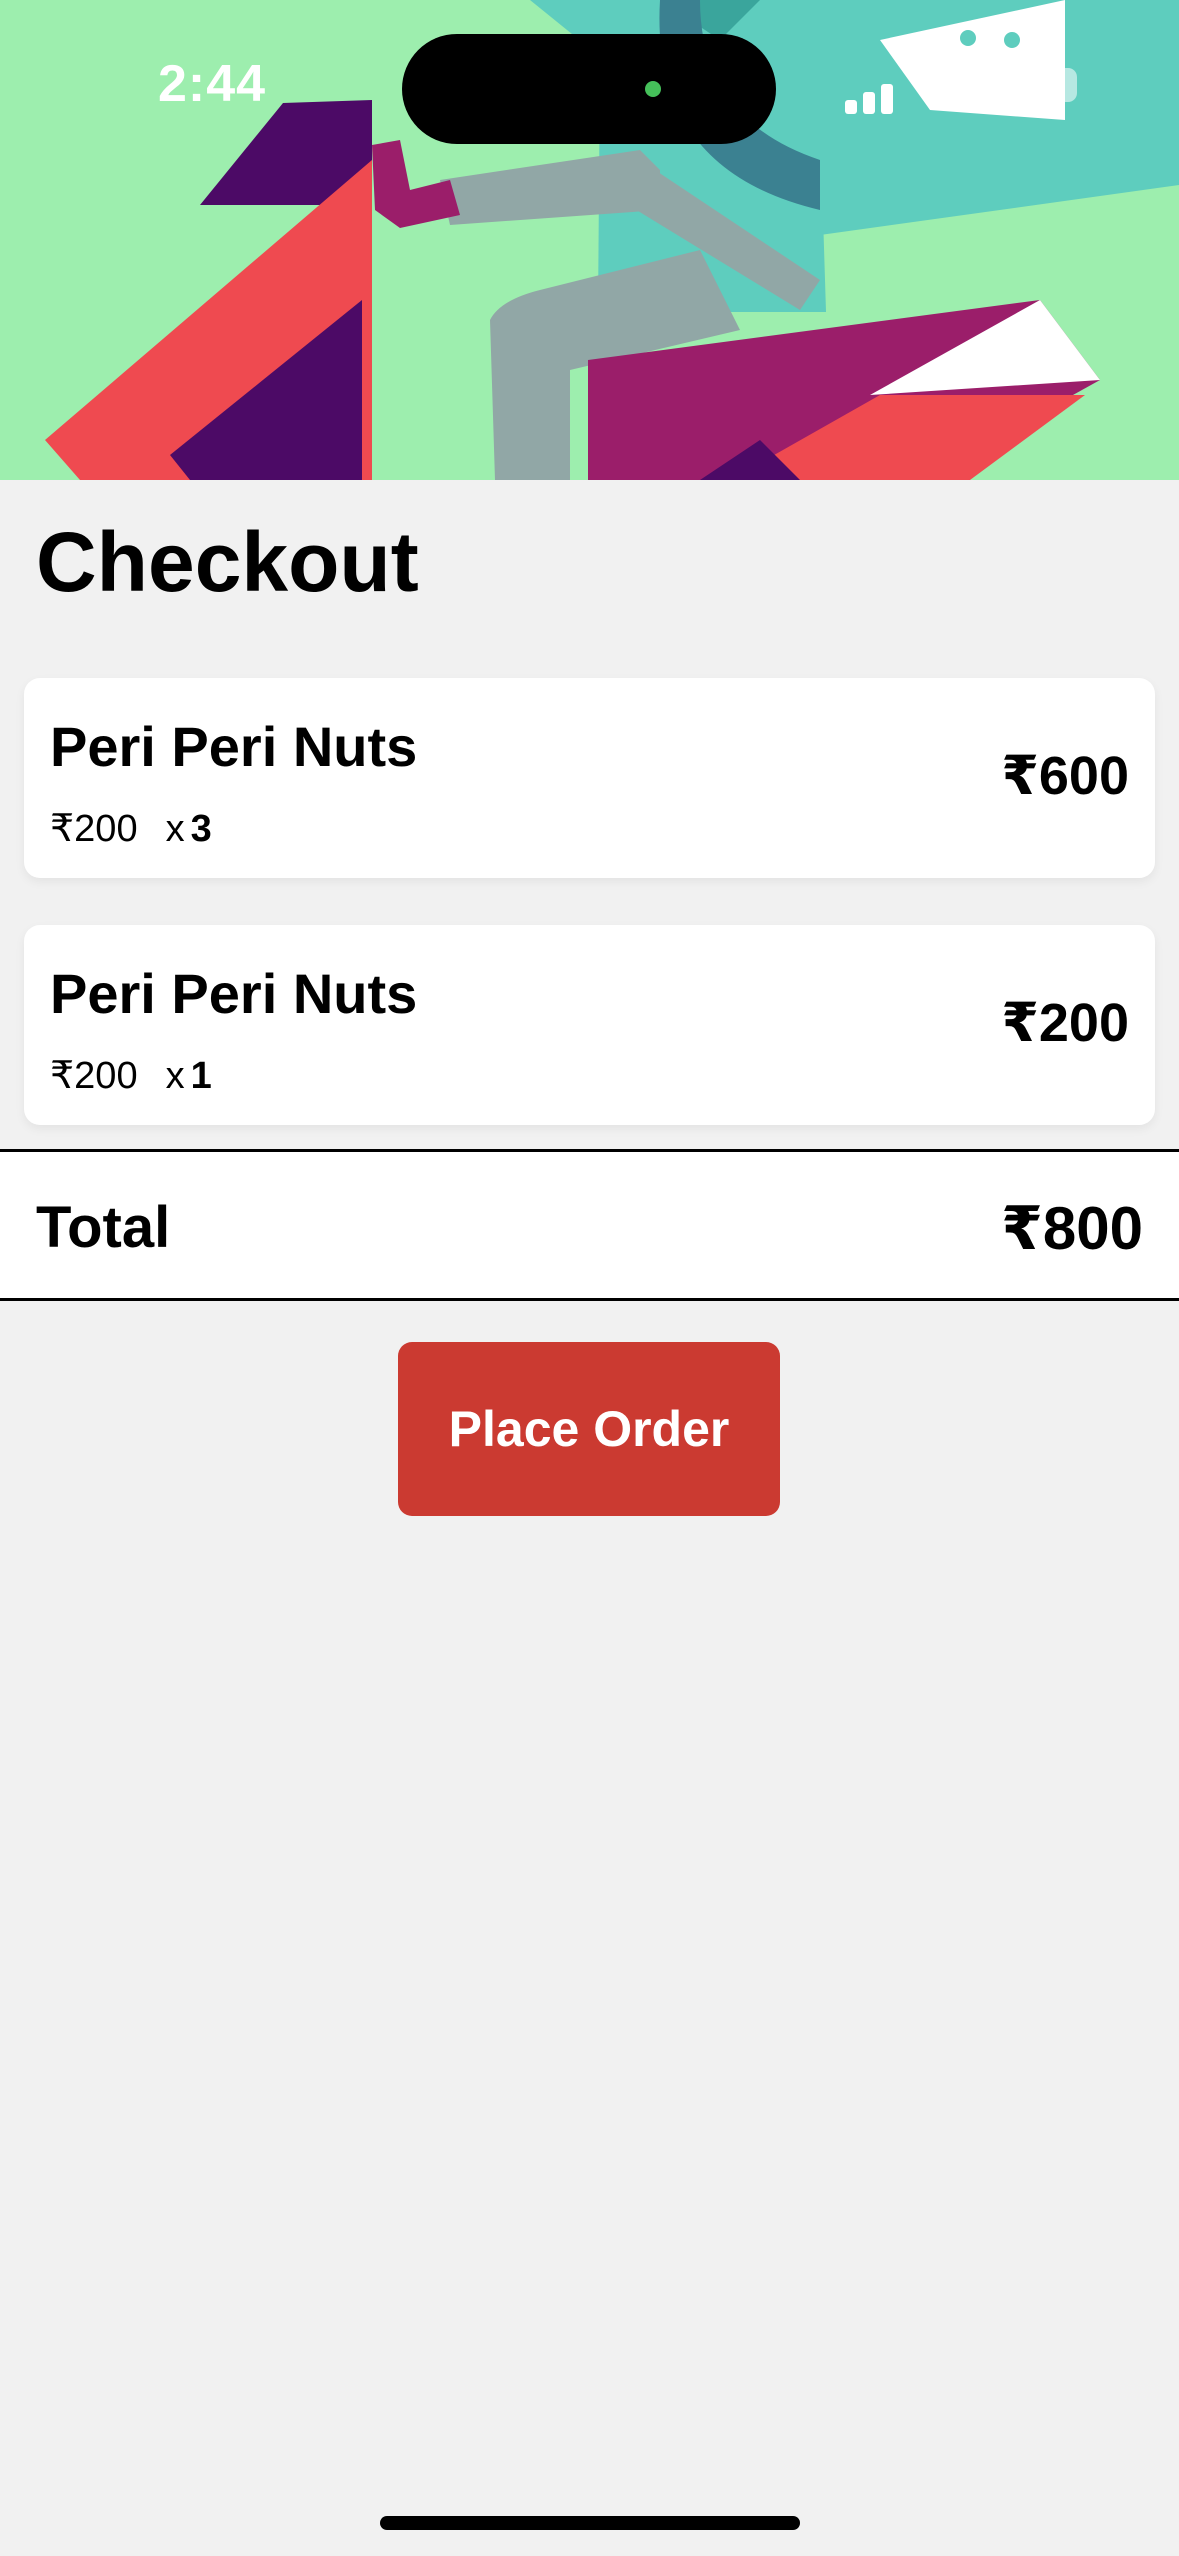  I want to click on item-quantity: 1, so click(201, 1076).